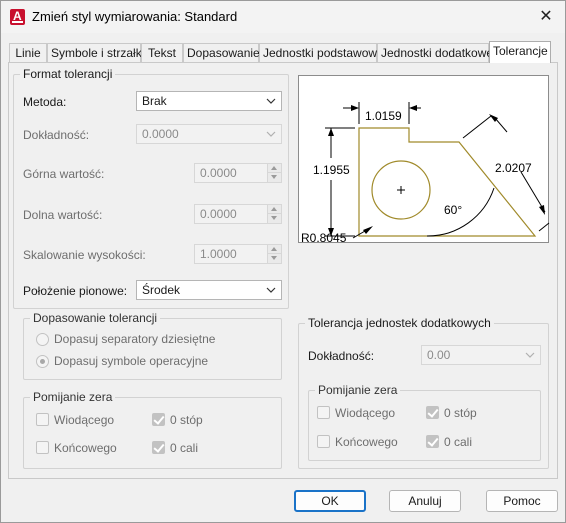  I want to click on zero-feet-label: 0 stóp, so click(186, 420).